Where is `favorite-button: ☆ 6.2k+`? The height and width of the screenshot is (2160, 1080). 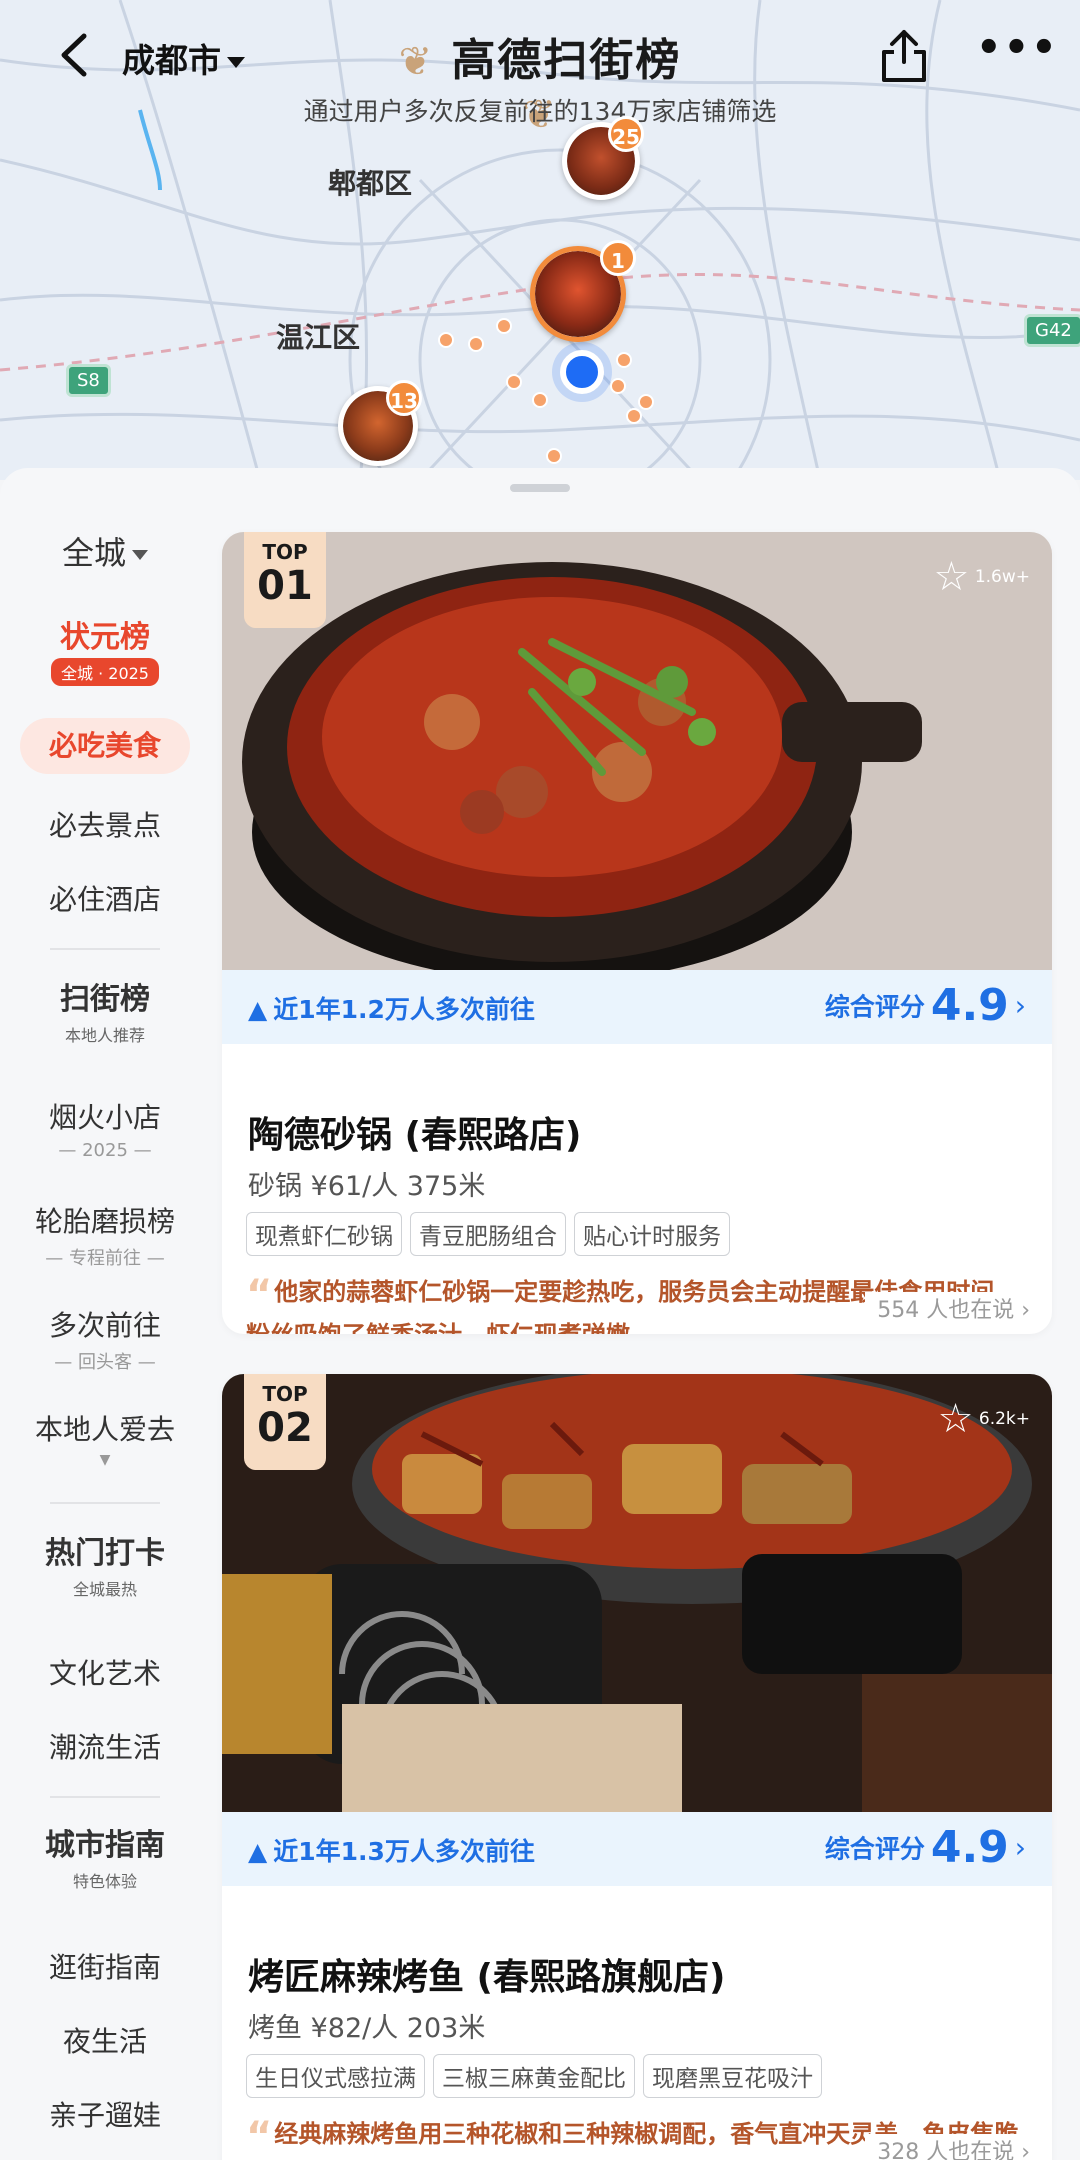 favorite-button: ☆ 6.2k+ is located at coordinates (984, 1419).